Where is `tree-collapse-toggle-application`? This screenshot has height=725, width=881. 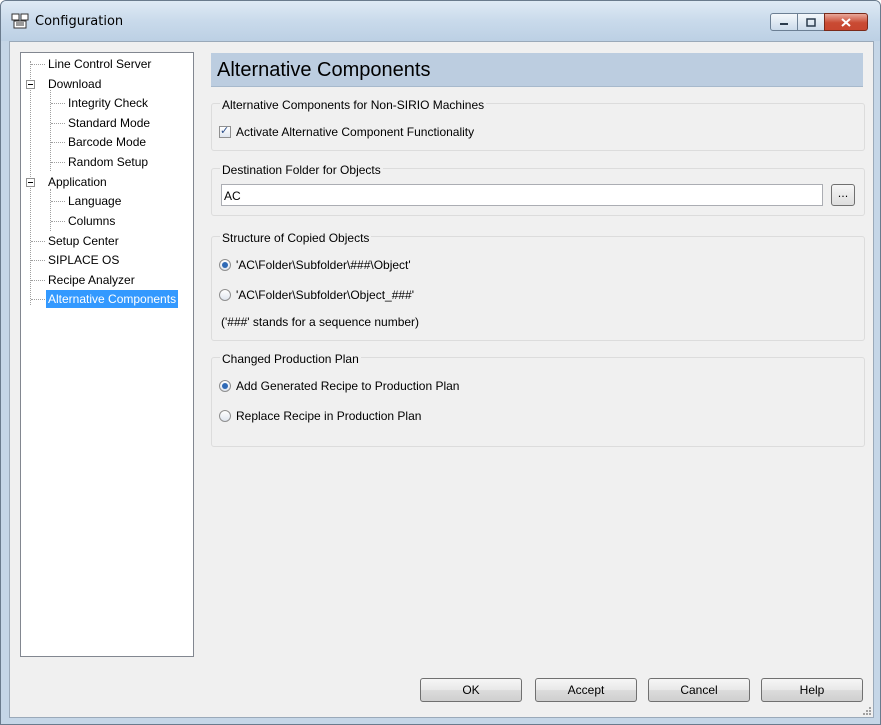 tree-collapse-toggle-application is located at coordinates (30, 182).